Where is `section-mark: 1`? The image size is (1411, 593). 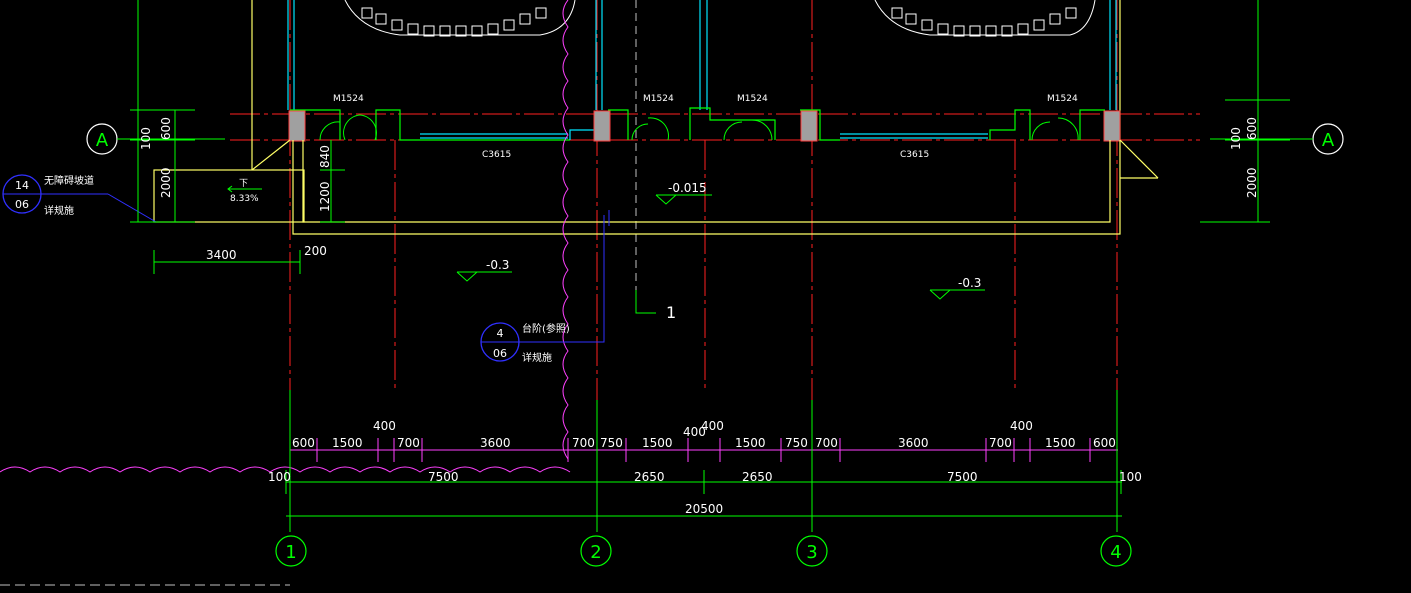 section-mark: 1 is located at coordinates (655, 306).